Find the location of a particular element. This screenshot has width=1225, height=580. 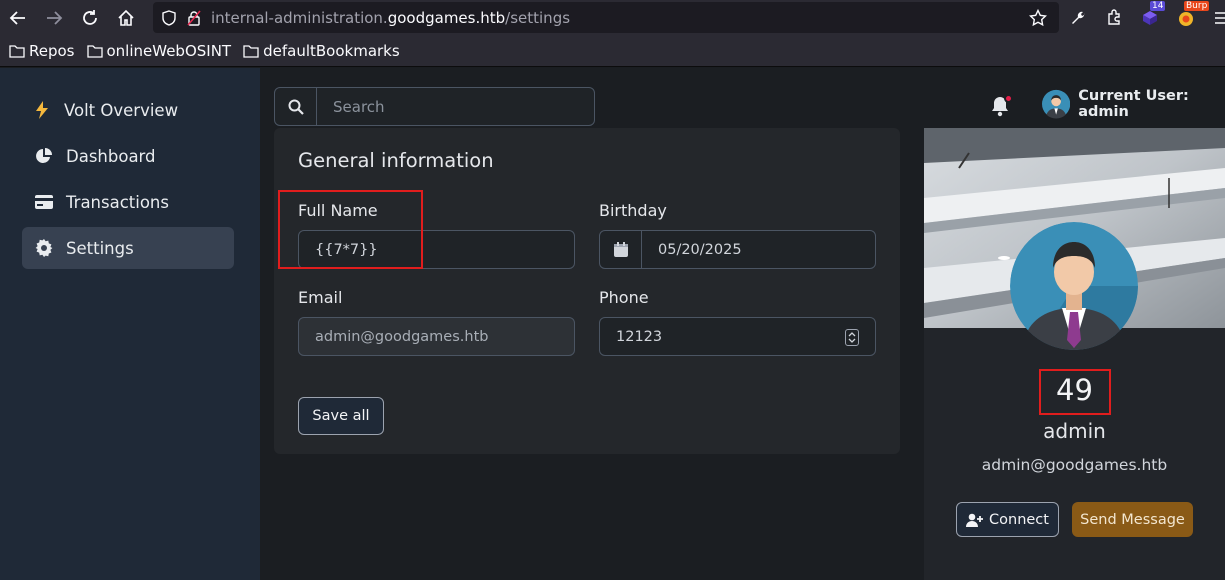

user-menu: Current User: admin is located at coordinates (1133, 104).